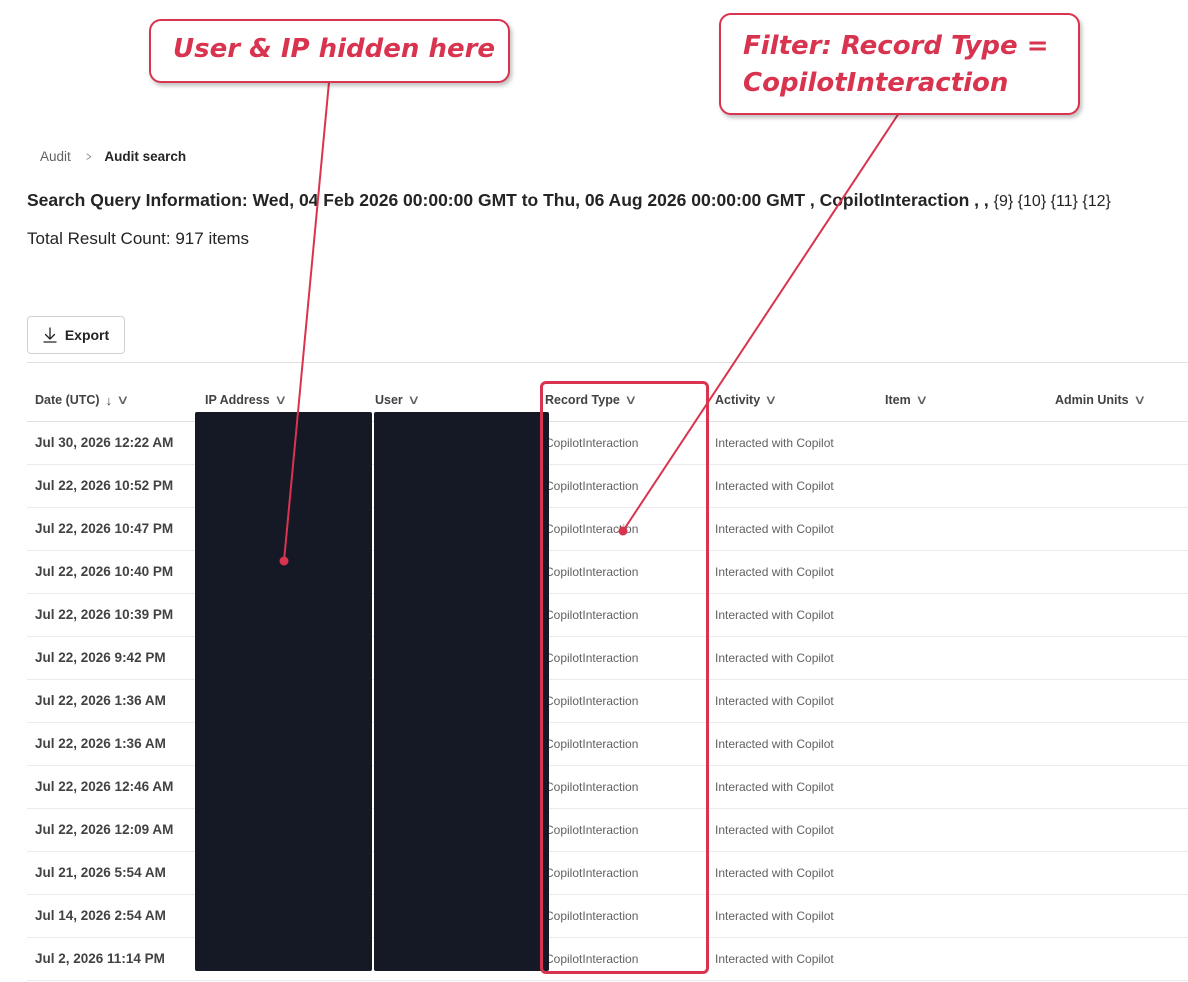 This screenshot has width=1188, height=982. I want to click on annotation-callout-right: Filter: Record Type = CopilotInteraction, so click(899, 64).